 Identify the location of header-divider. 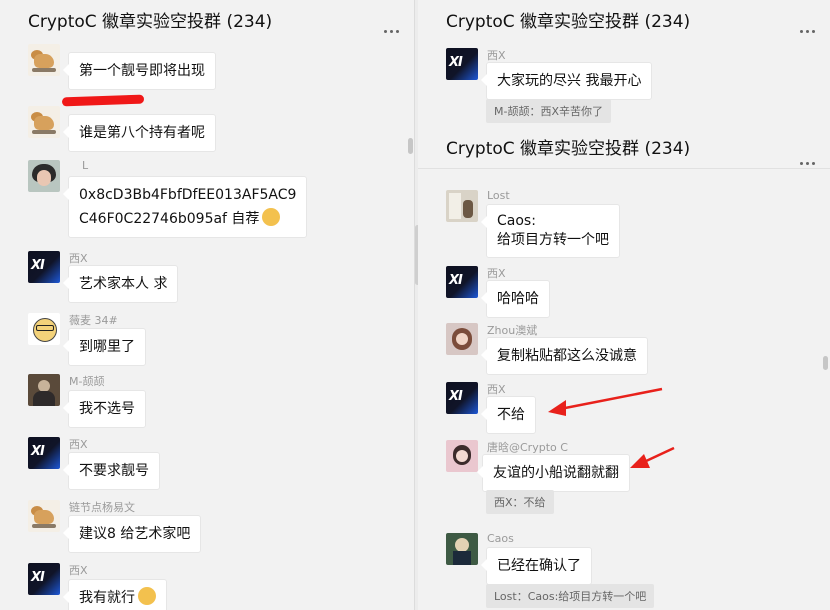
(624, 168).